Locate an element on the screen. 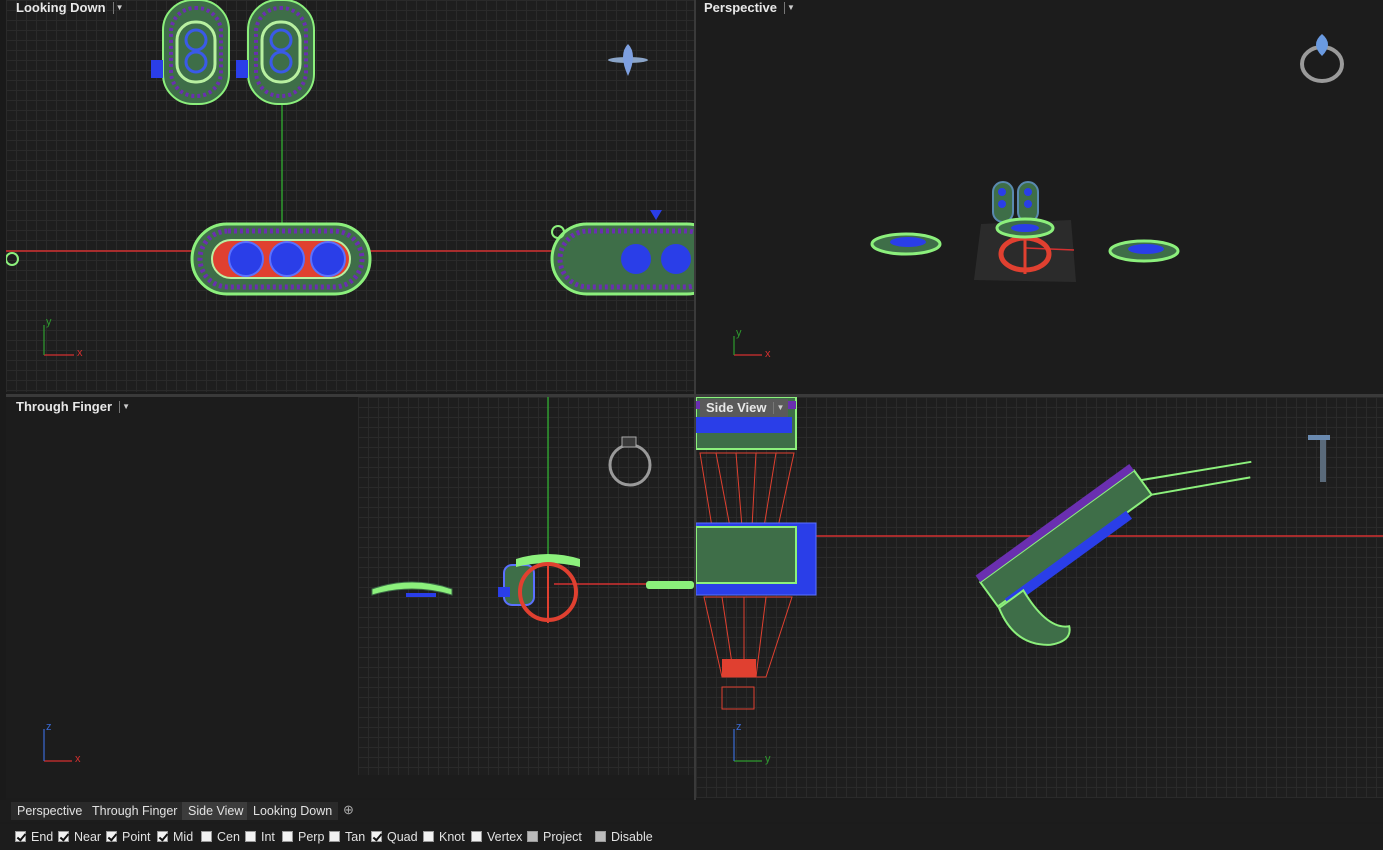 The height and width of the screenshot is (850, 1383). viewport-divider-vertical is located at coordinates (695, 400).